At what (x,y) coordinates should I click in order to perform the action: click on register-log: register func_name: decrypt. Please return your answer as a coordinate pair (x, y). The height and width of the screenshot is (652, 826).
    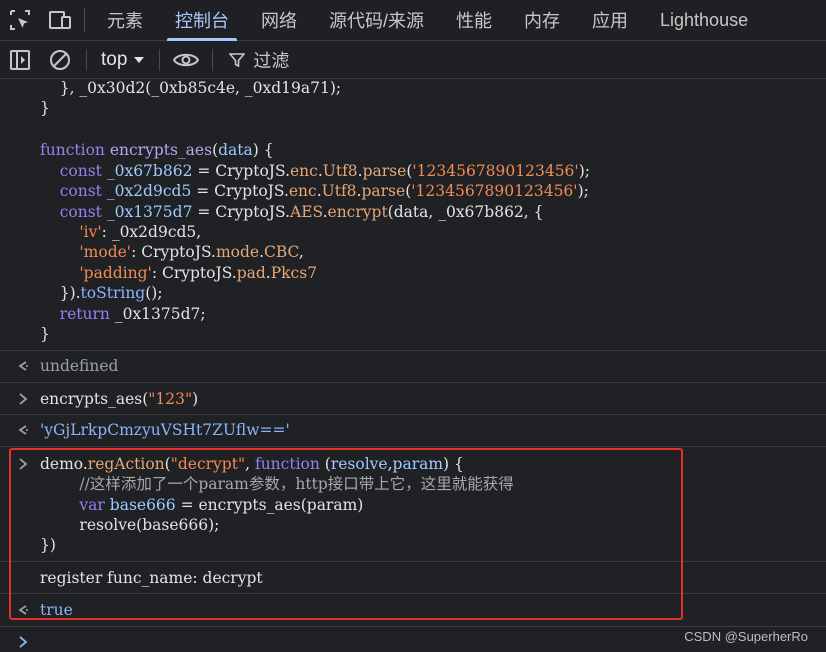
    Looking at the image, I should click on (151, 578).